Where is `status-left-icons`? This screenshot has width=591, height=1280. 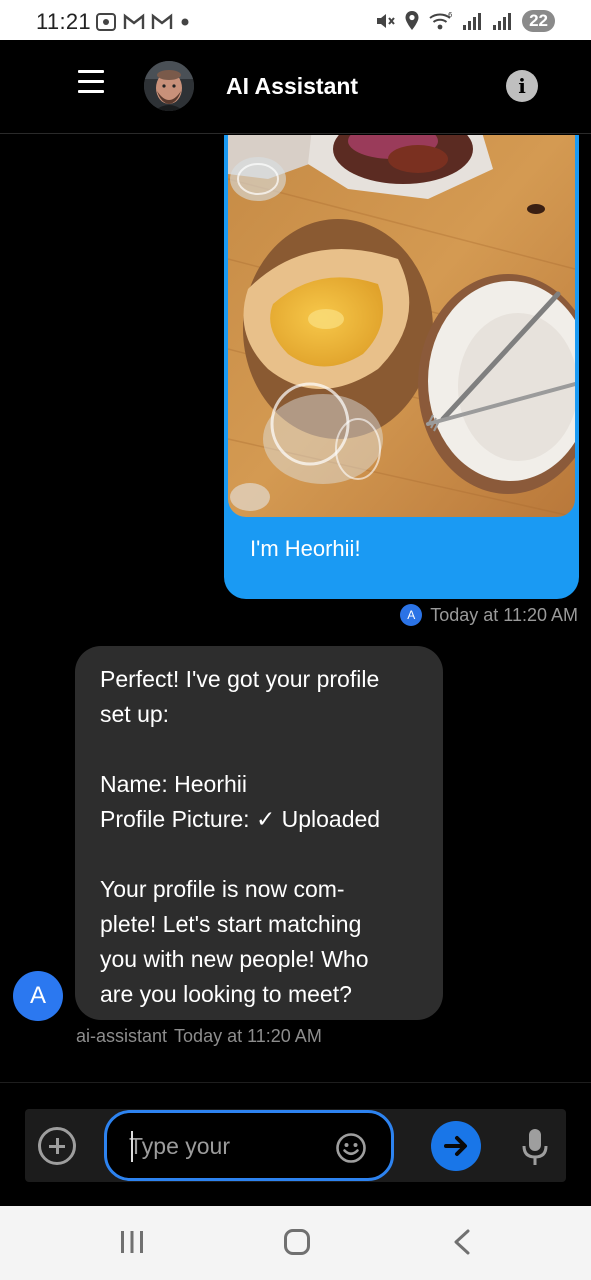
status-left-icons is located at coordinates (143, 22).